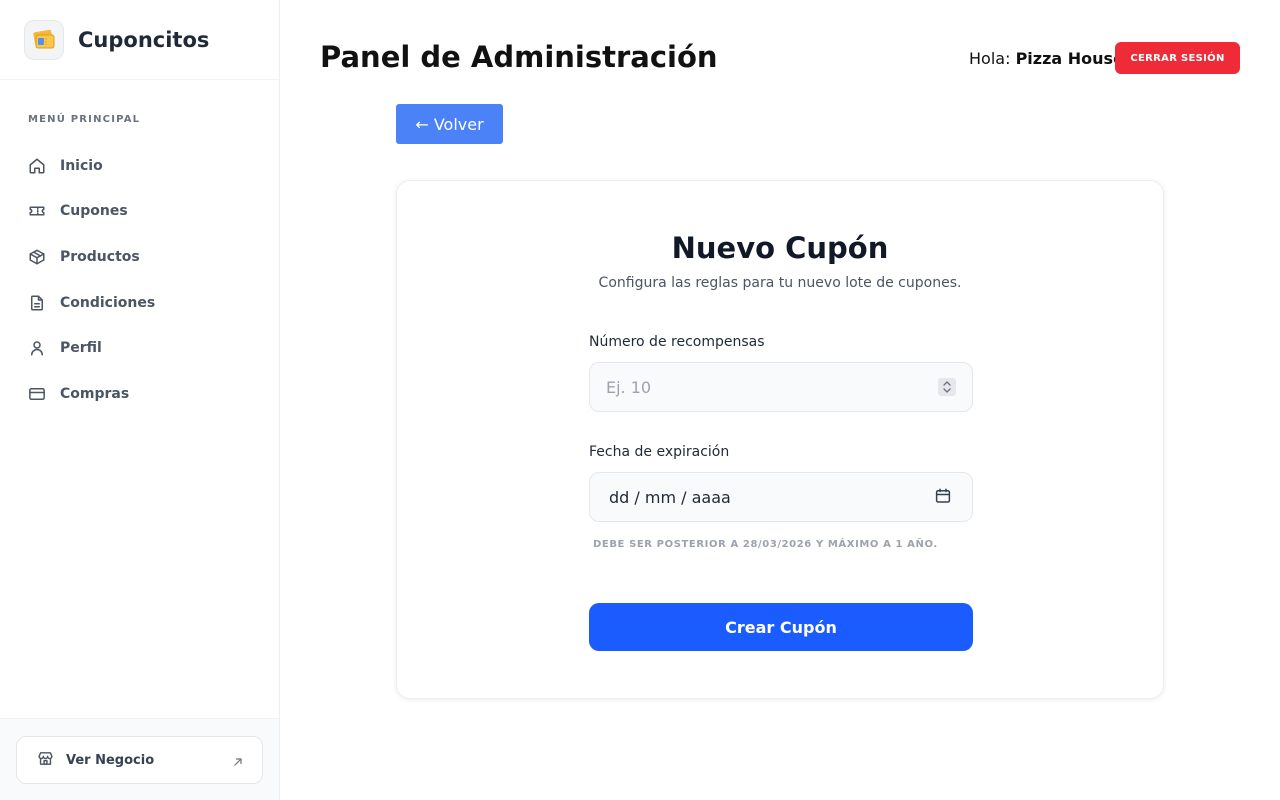 Image resolution: width=1280 pixels, height=800 pixels. What do you see at coordinates (37, 348) in the screenshot?
I see `user-icon` at bounding box center [37, 348].